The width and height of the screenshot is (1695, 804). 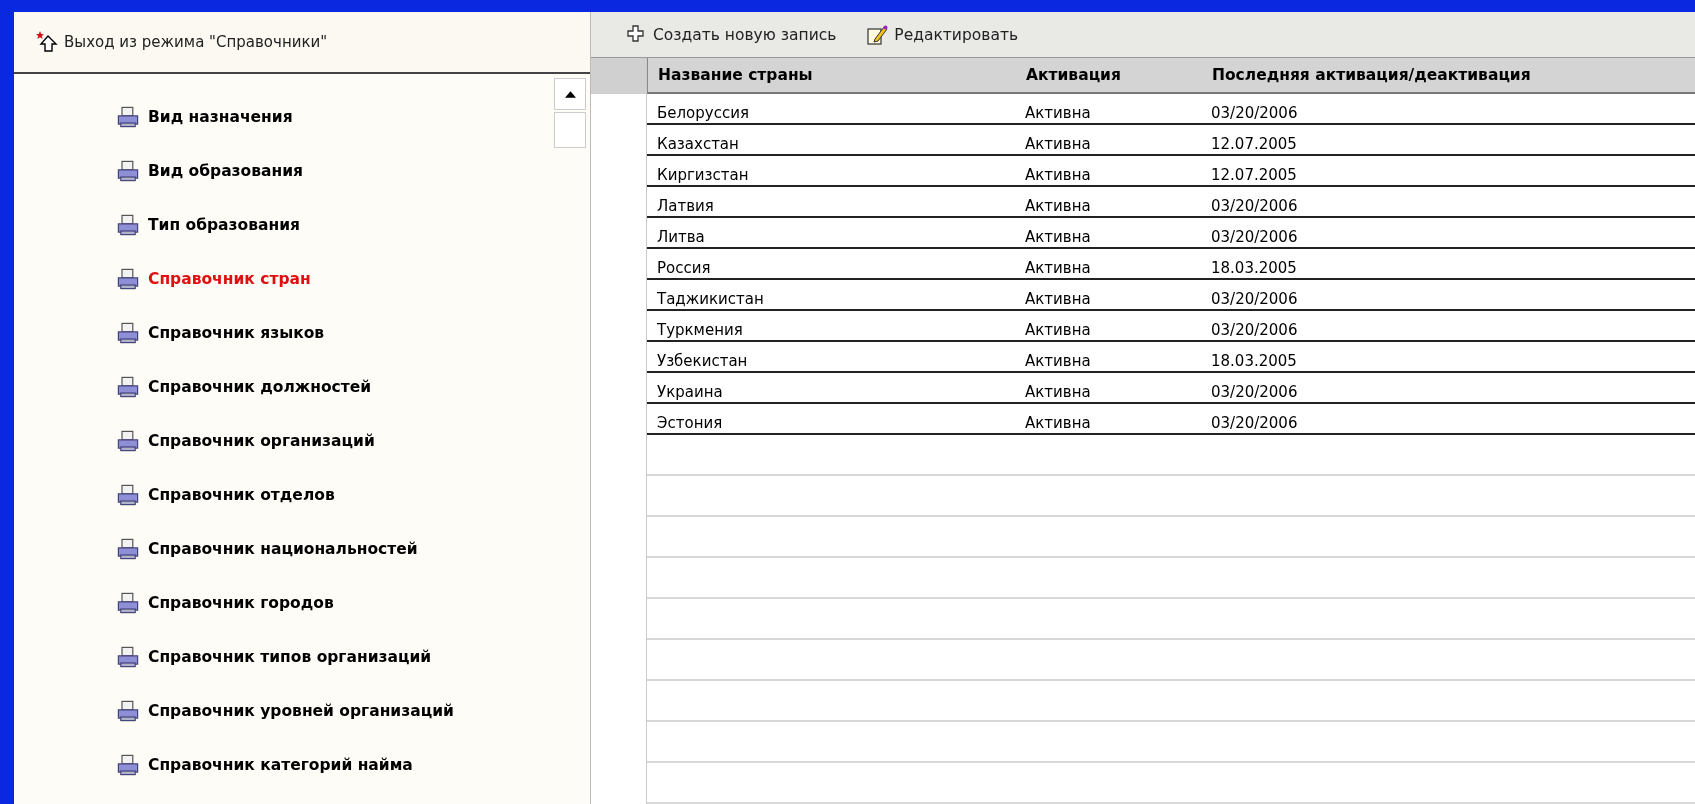 What do you see at coordinates (690, 392) in the screenshot?
I see `table-cell-text: Украина` at bounding box center [690, 392].